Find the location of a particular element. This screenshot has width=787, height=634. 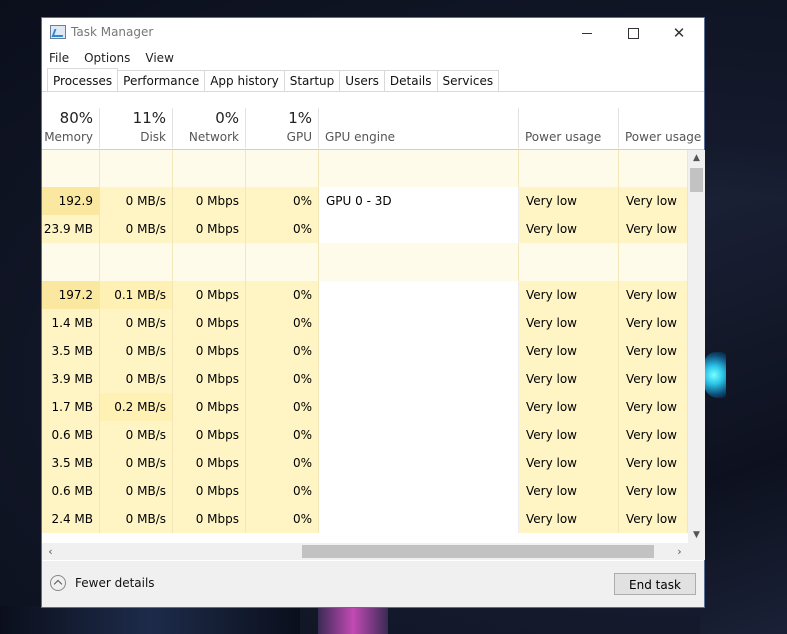

cell-memory: 3.5 MB is located at coordinates (71, 463).